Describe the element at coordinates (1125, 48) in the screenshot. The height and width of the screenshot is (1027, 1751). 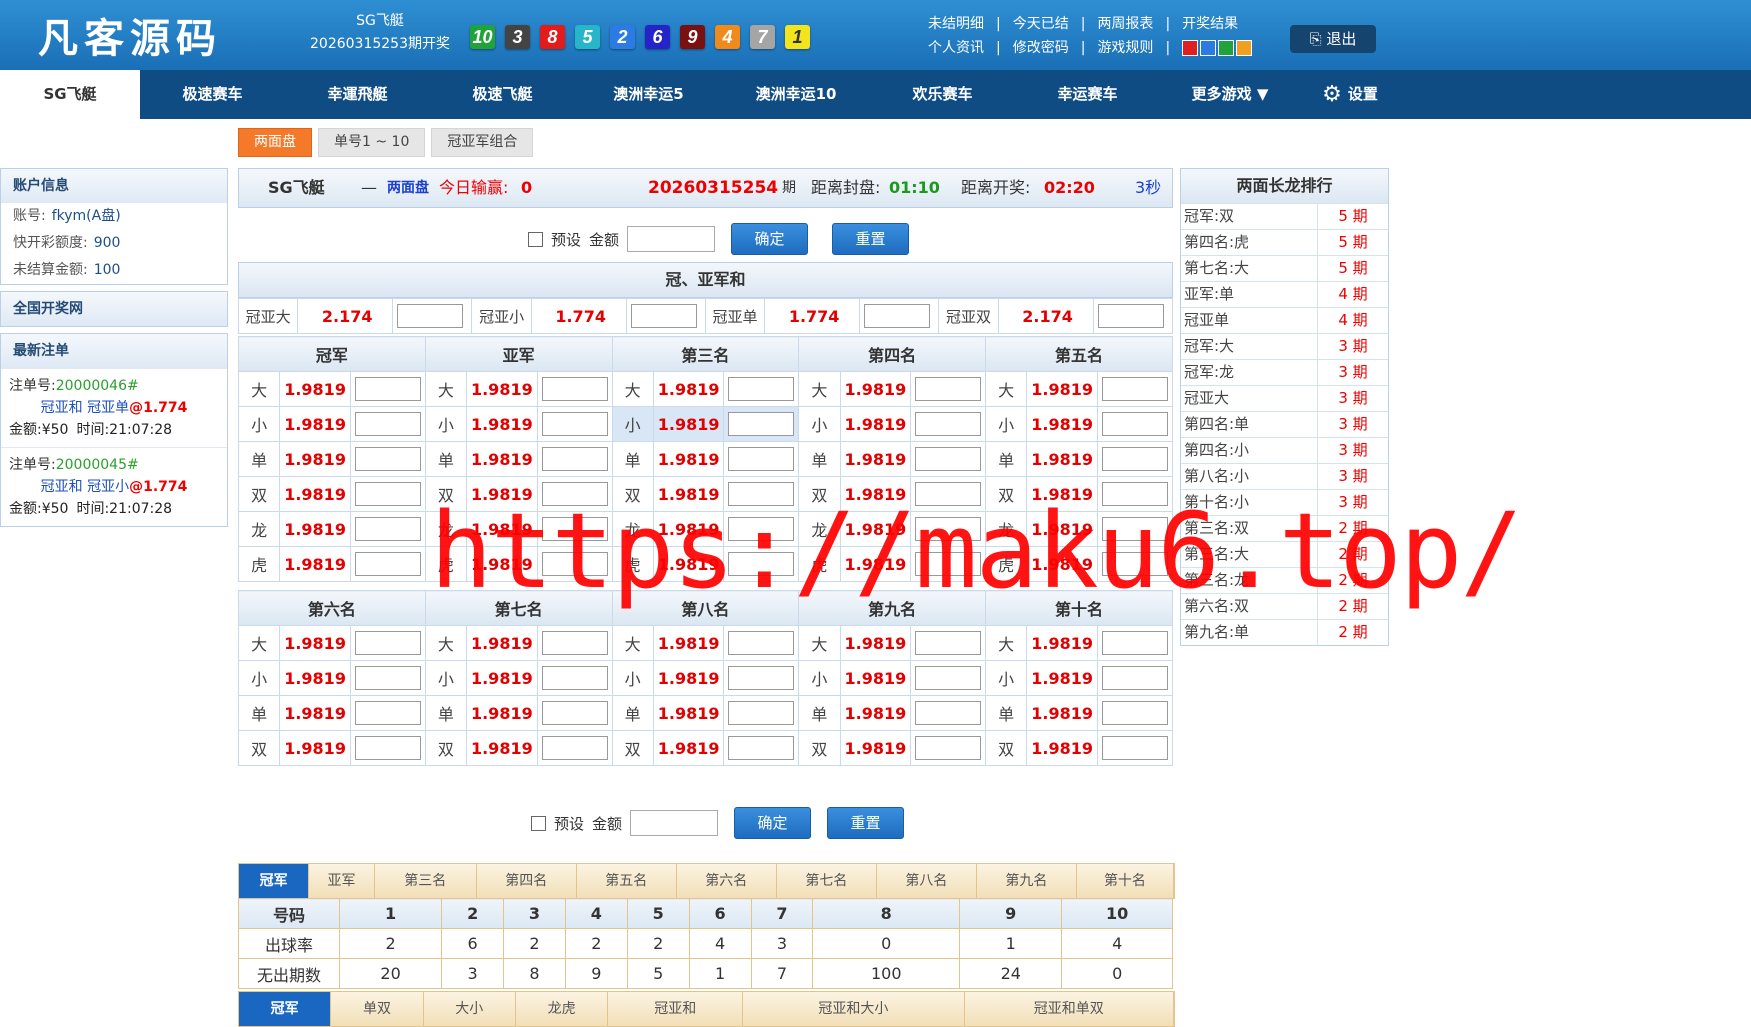
I see `top-link: 游戏规则` at that location.